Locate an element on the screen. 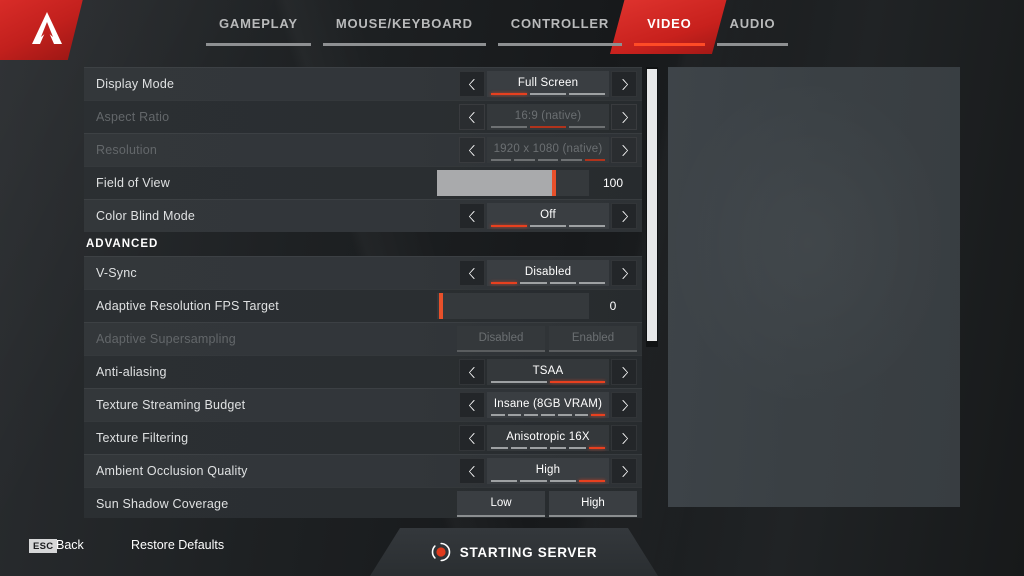 The width and height of the screenshot is (1024, 576). scrollbar-thumb is located at coordinates (652, 205).